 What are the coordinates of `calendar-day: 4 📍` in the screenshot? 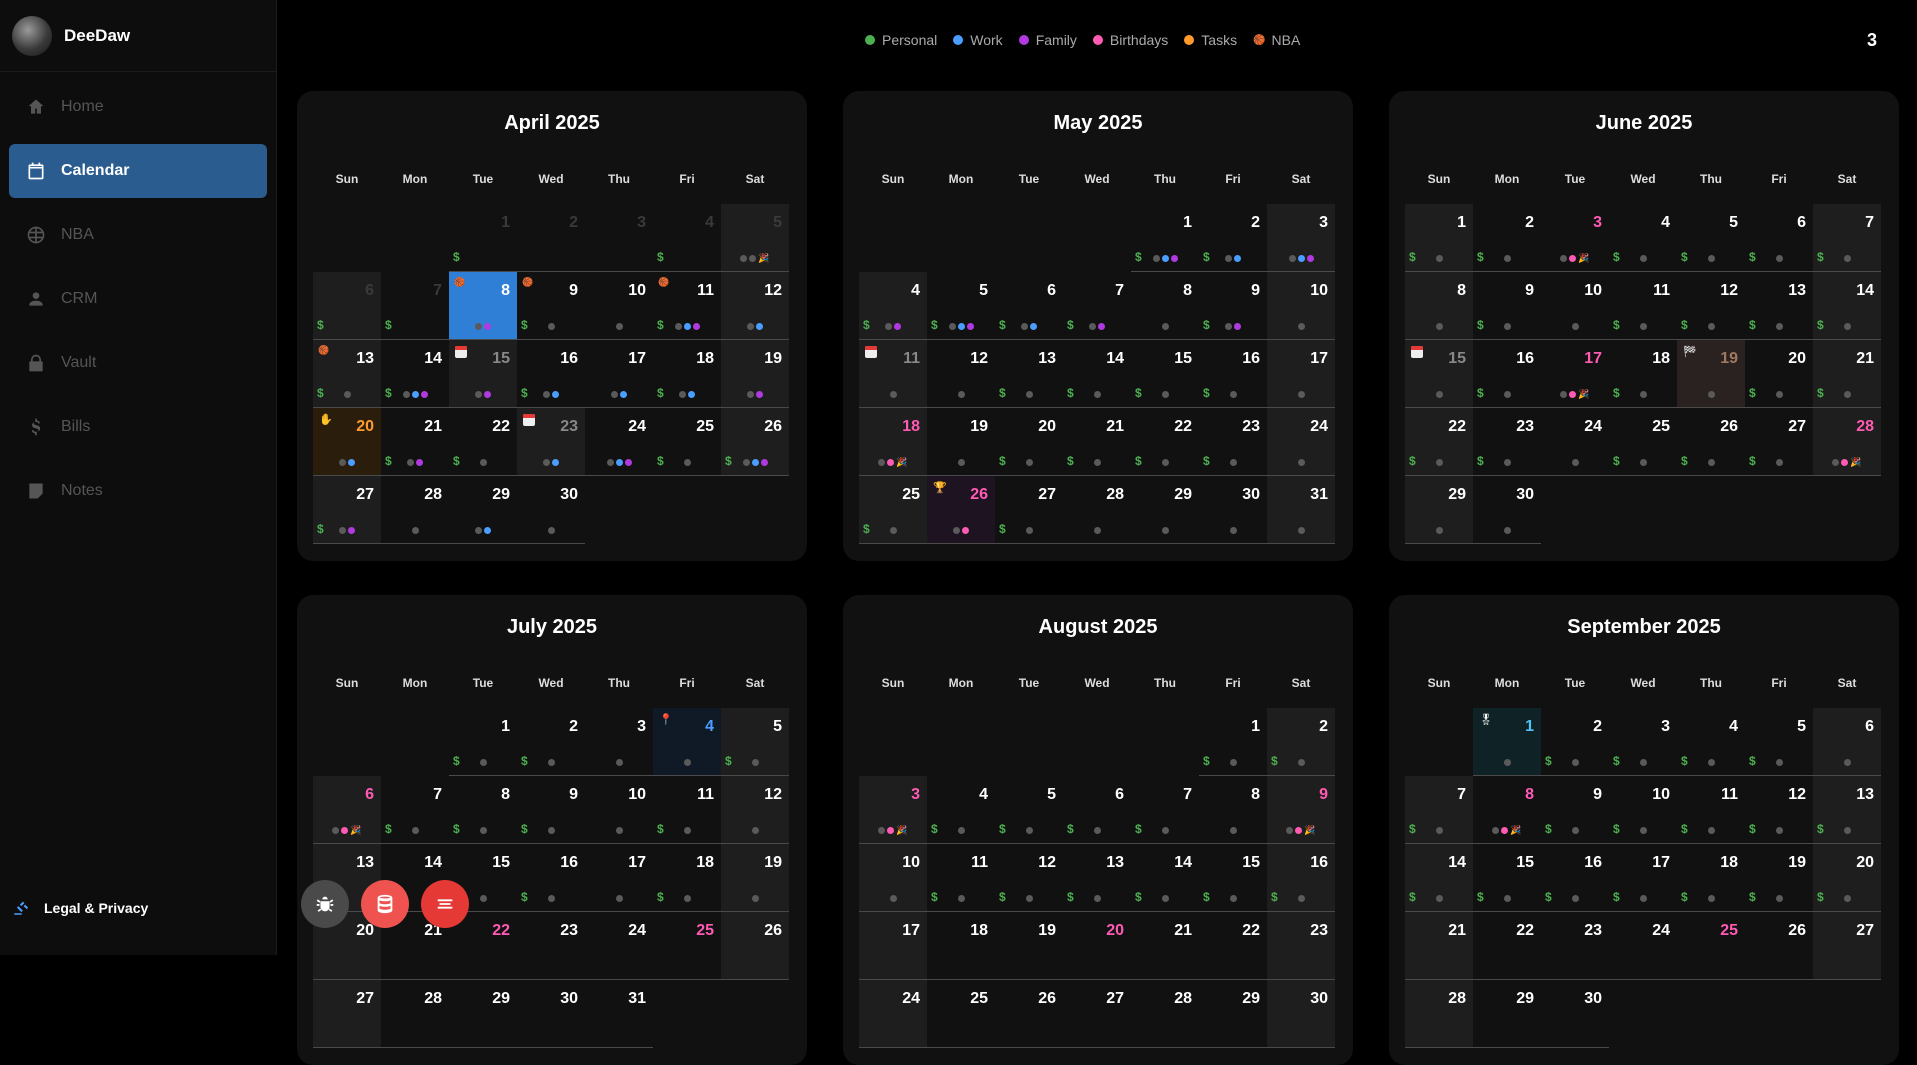 It's located at (687, 742).